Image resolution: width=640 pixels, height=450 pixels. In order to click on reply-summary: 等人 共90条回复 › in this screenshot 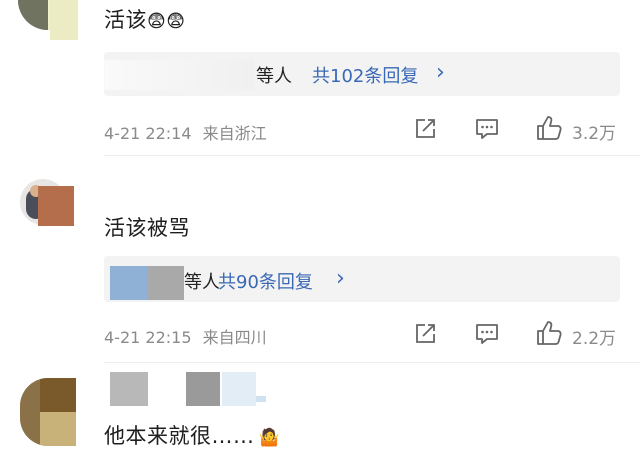, I will do `click(362, 279)`.